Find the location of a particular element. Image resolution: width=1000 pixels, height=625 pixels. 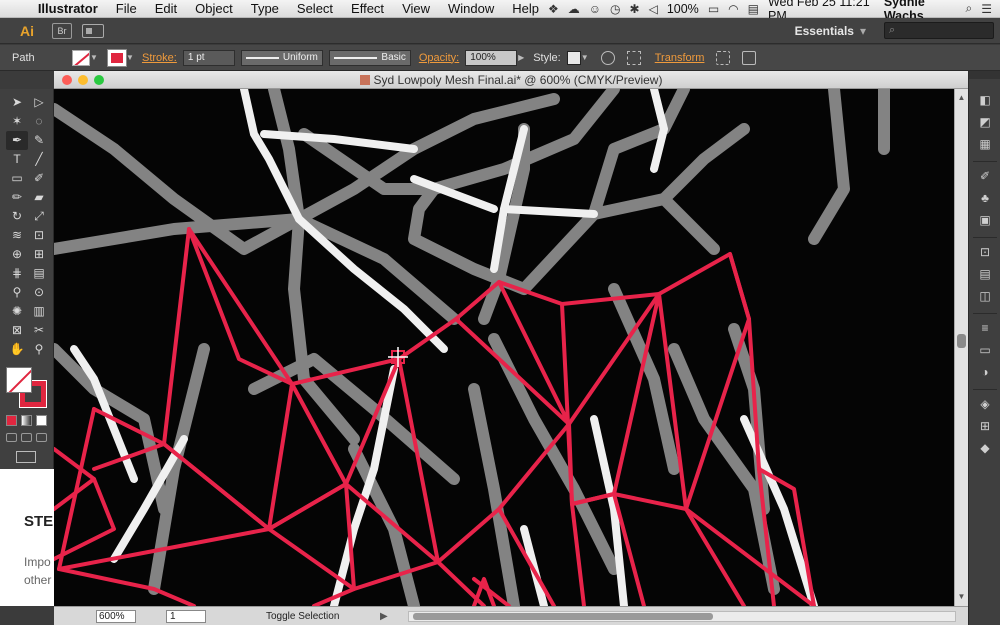

align-panel-icon: ▤ is located at coordinates (985, 274).